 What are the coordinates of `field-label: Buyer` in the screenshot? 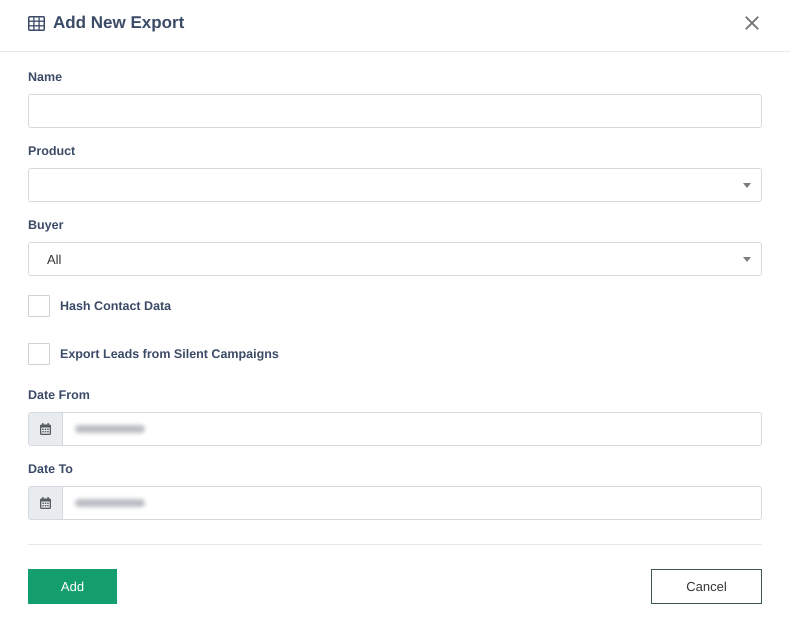 It's located at (46, 225).